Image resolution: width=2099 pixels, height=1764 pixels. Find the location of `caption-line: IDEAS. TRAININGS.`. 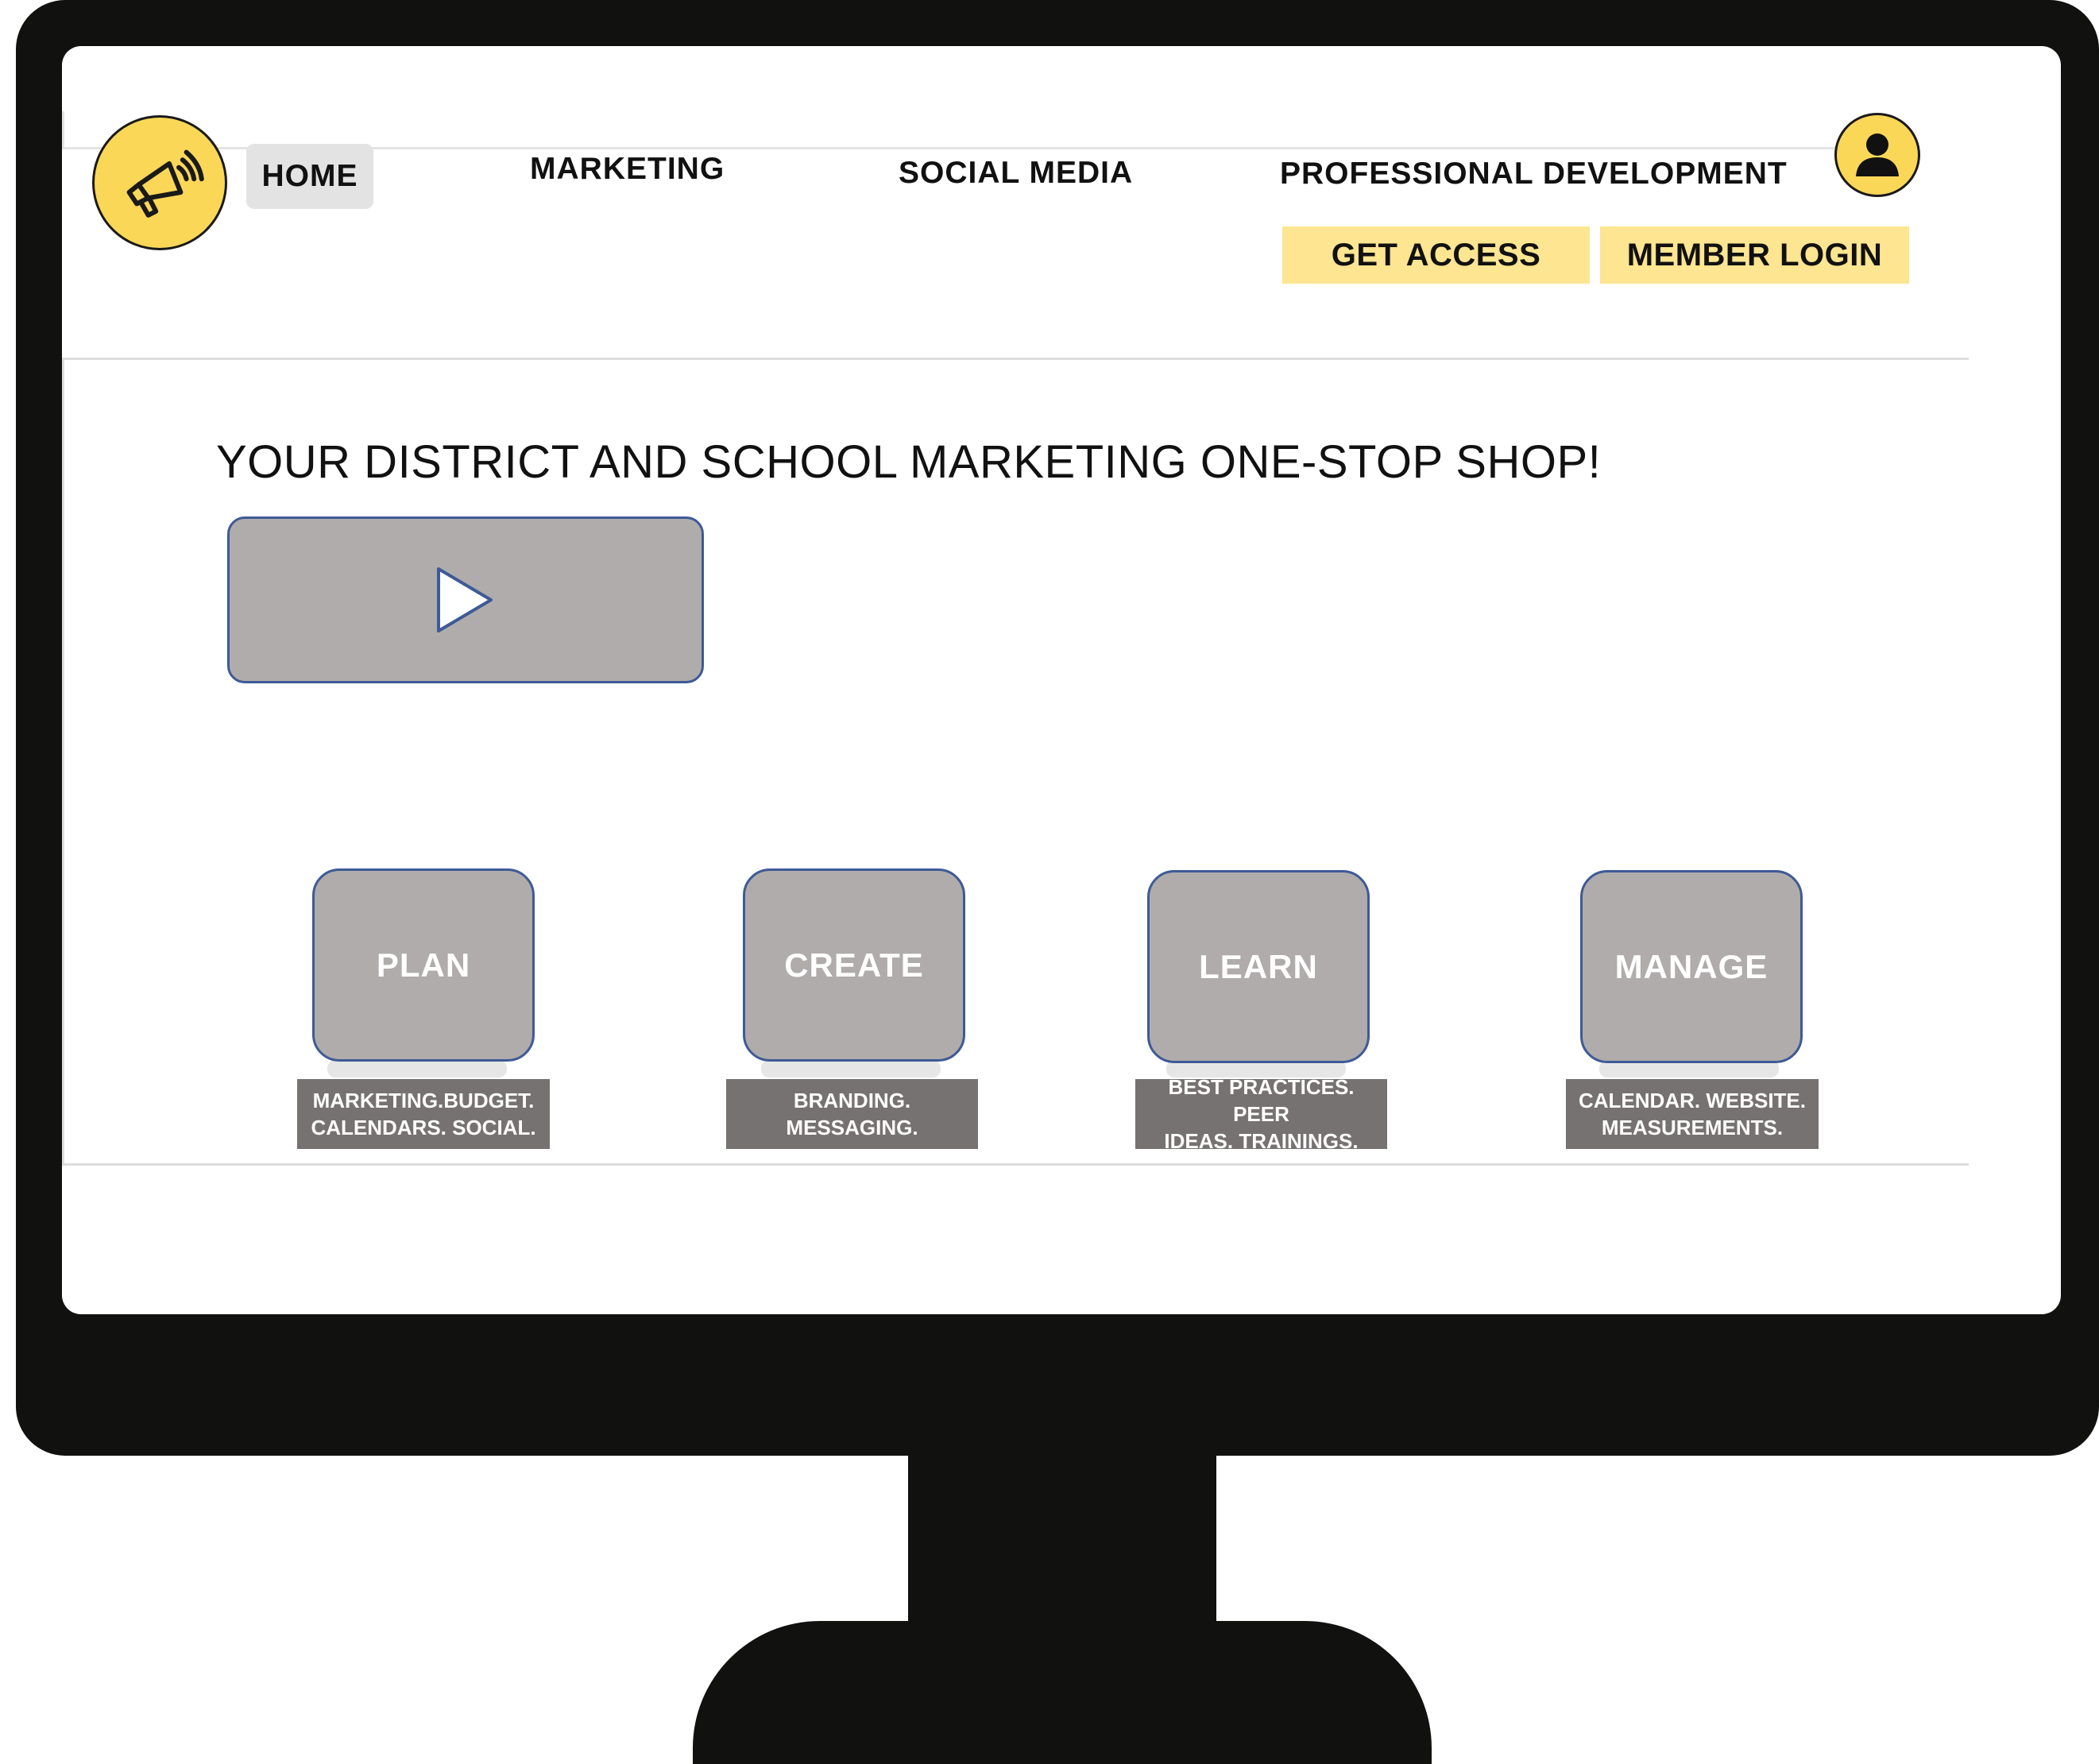

caption-line: IDEAS. TRAININGS. is located at coordinates (1261, 1141).